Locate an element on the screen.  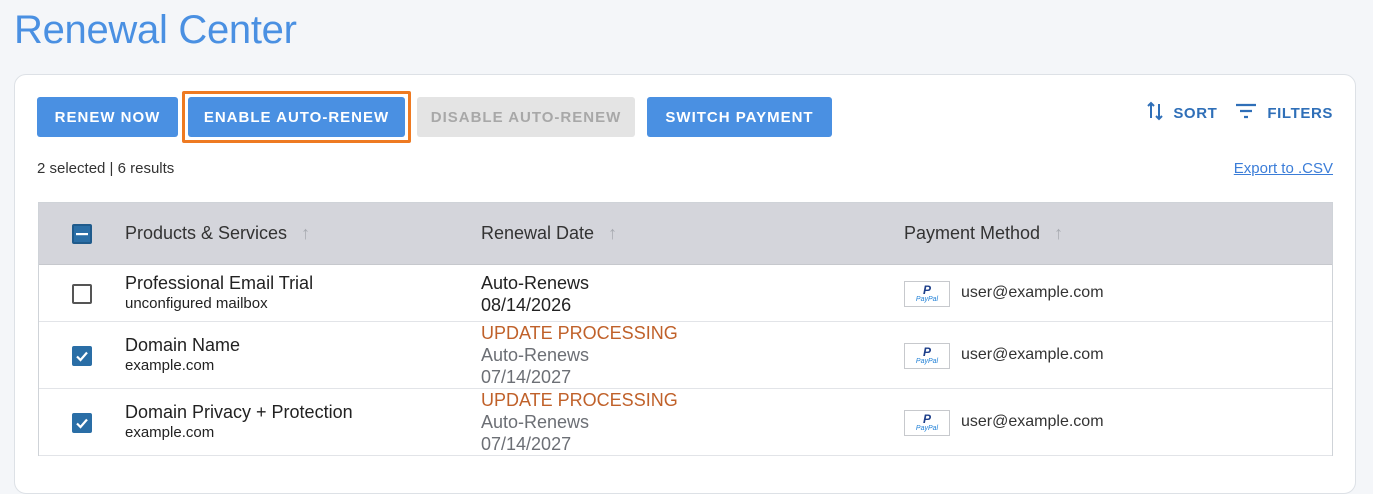
filters-label: FILTERS is located at coordinates (1300, 113).